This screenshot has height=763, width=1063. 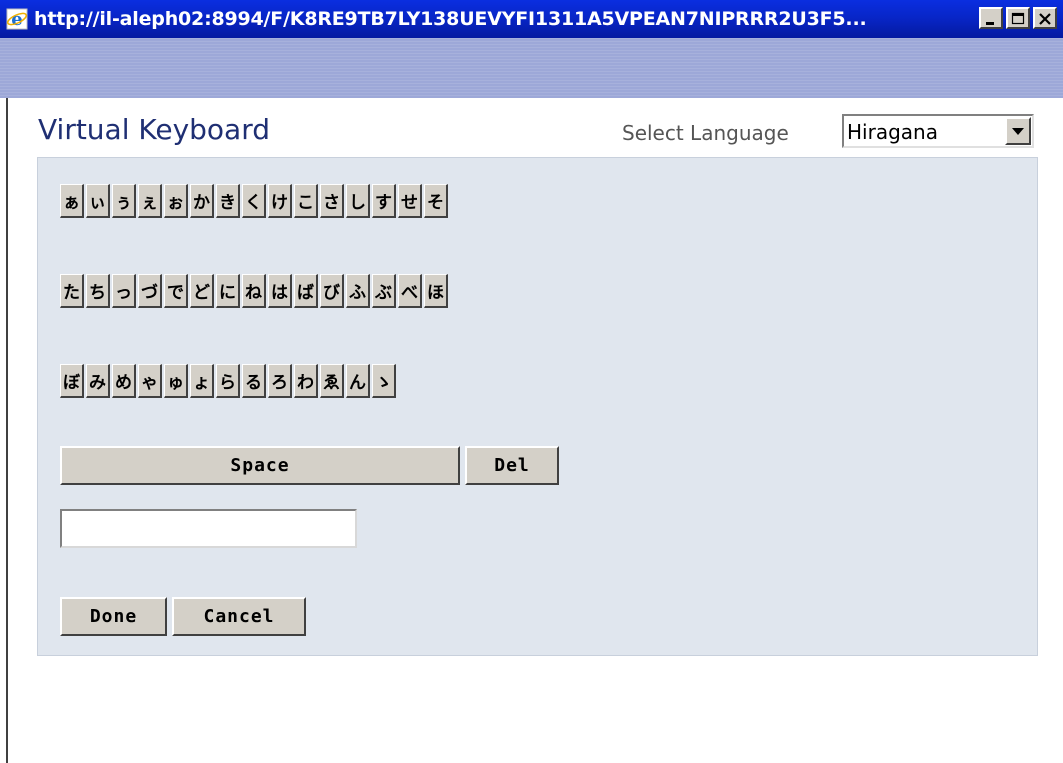 What do you see at coordinates (228, 291) in the screenshot?
I see `key-2-7: に` at bounding box center [228, 291].